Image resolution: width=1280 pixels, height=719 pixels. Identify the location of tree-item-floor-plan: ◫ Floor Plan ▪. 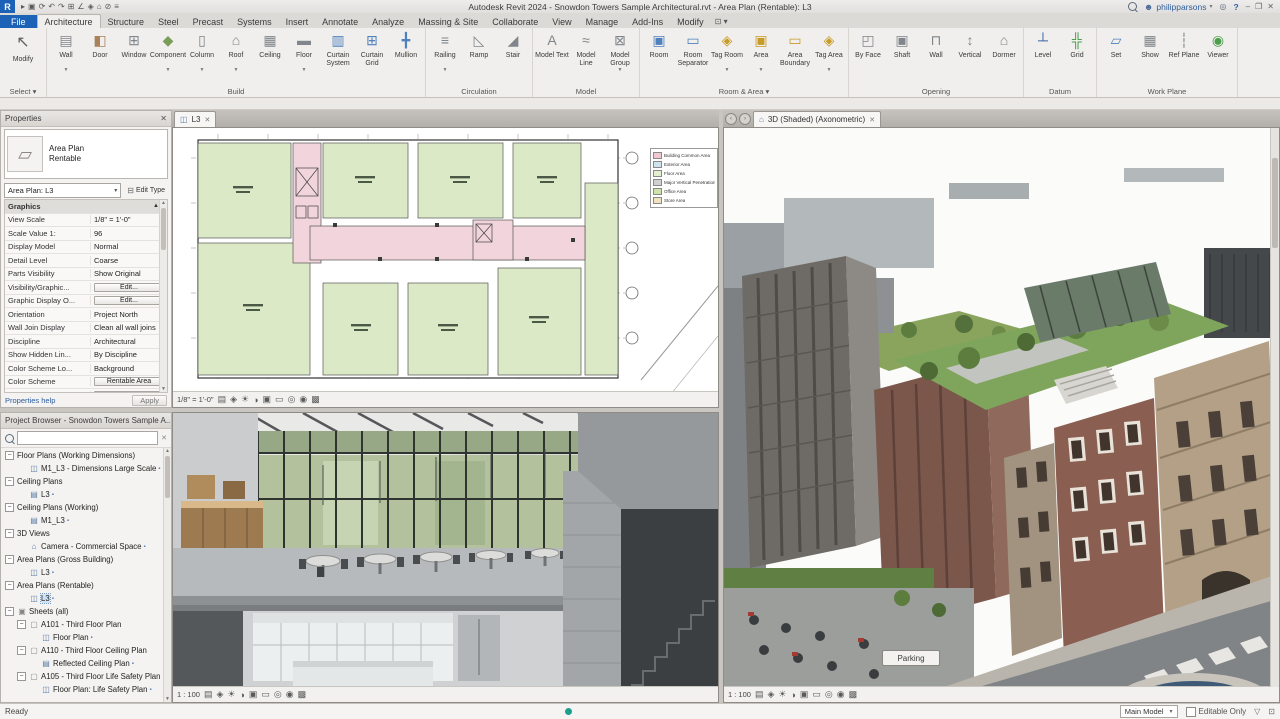
(86, 637).